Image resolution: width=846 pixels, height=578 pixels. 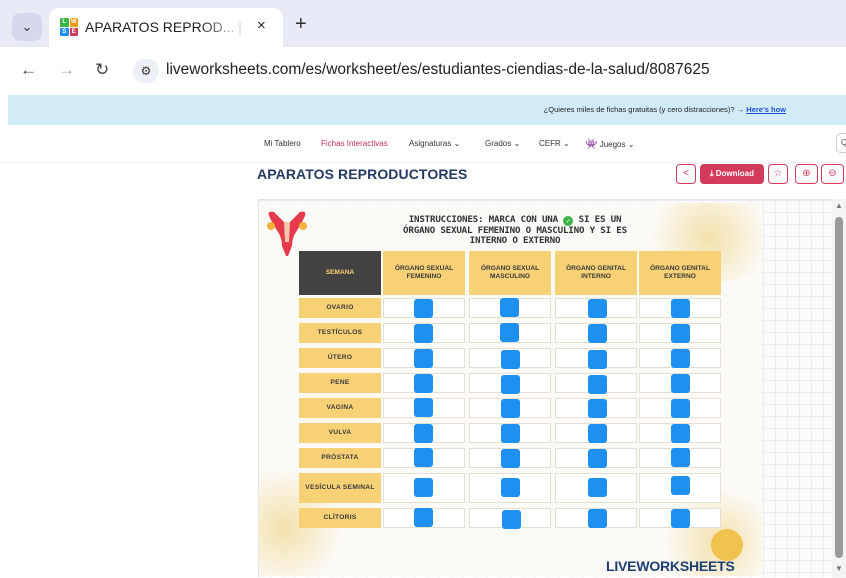 What do you see at coordinates (510, 458) in the screenshot?
I see `checkbox-prostata-masculino` at bounding box center [510, 458].